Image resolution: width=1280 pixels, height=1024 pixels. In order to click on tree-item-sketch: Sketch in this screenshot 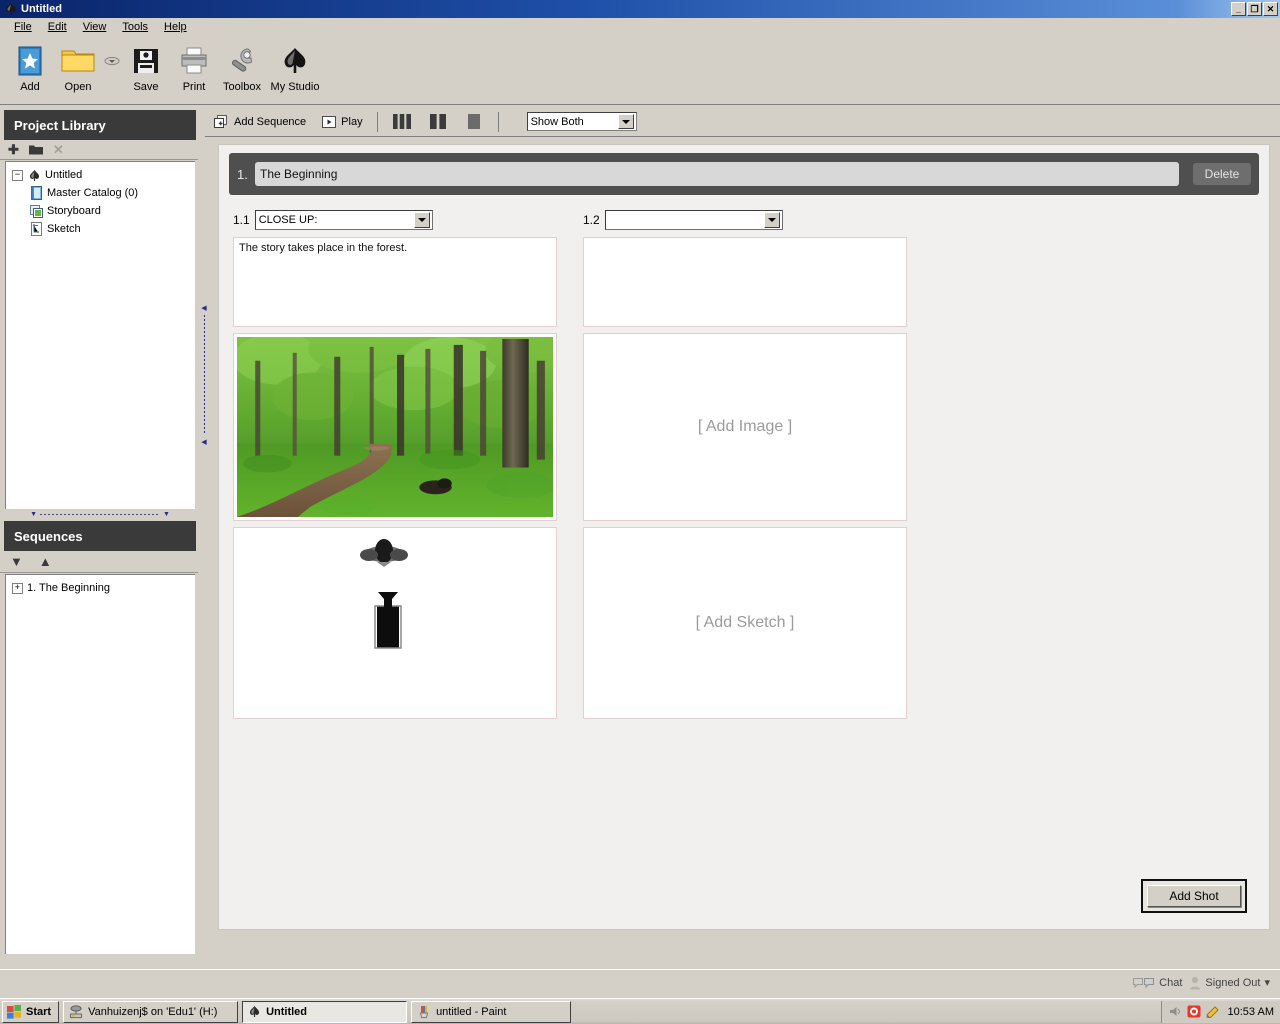, I will do `click(102, 229)`.